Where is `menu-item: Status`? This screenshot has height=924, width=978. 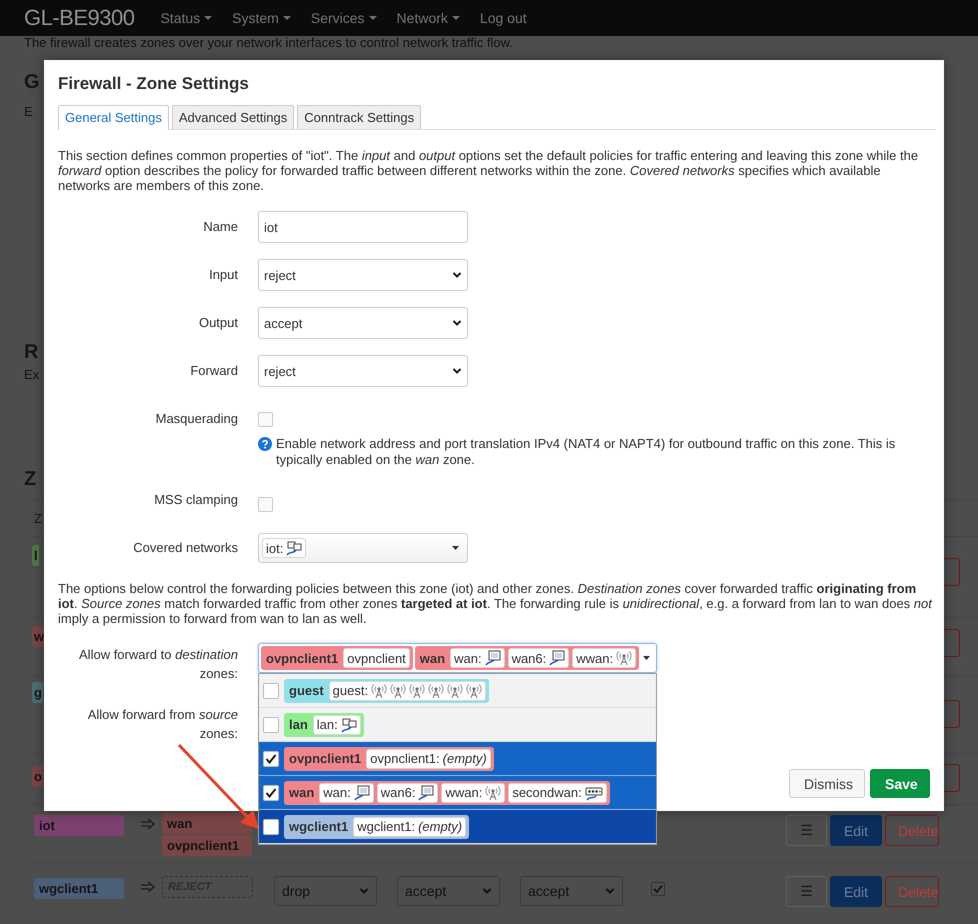 menu-item: Status is located at coordinates (186, 18).